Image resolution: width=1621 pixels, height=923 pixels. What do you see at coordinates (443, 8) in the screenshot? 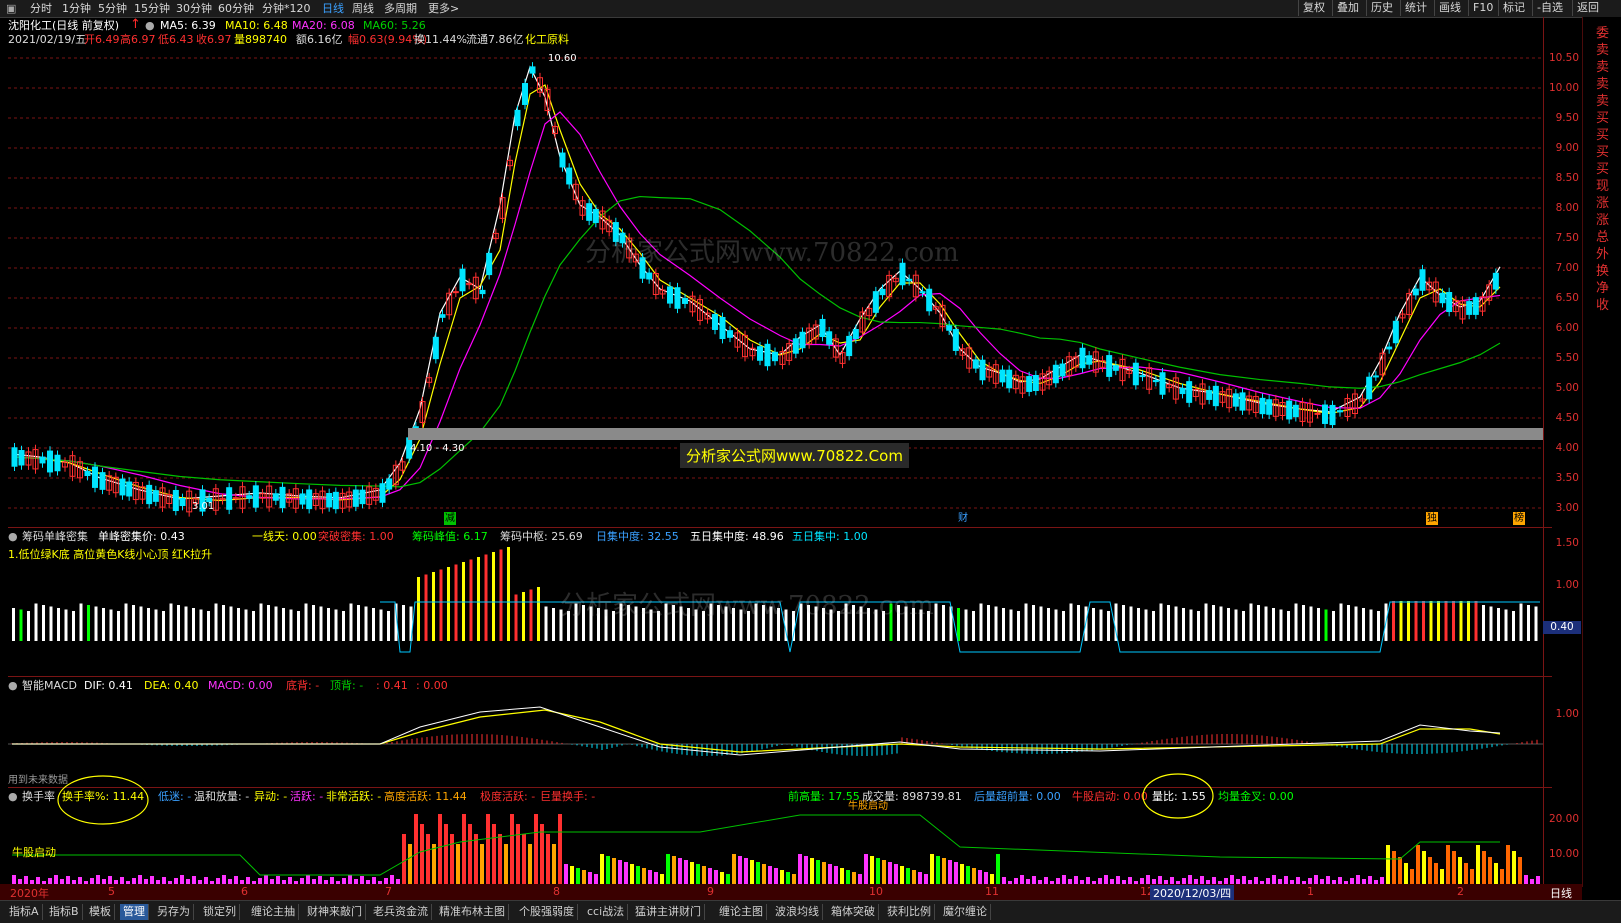
I see `tab-more: 更多>` at bounding box center [443, 8].